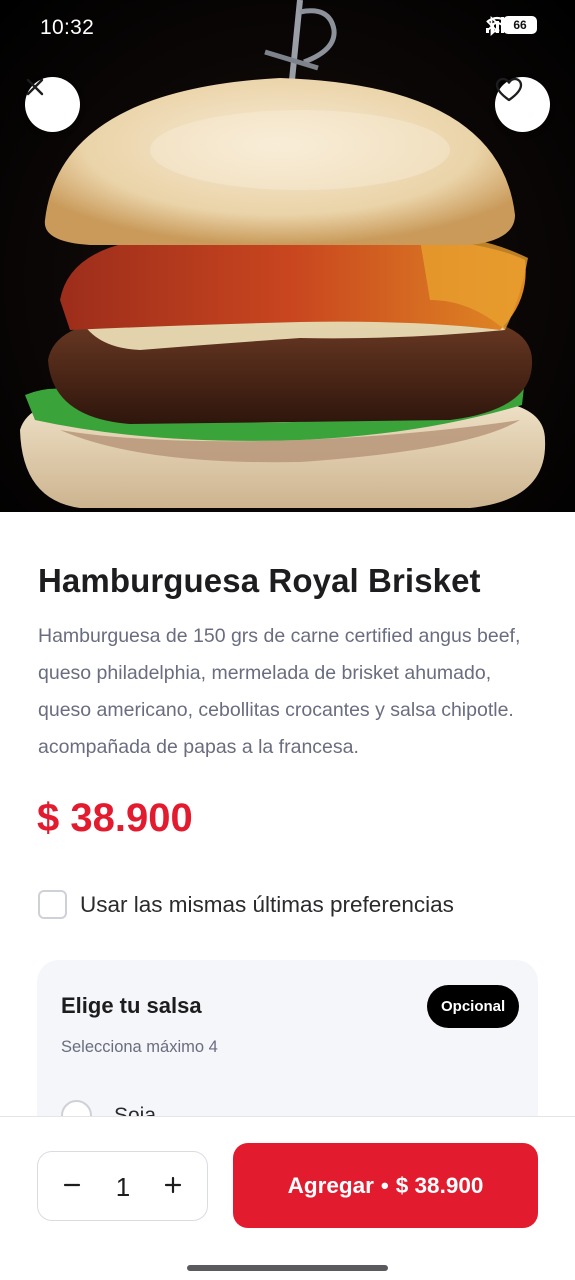  Describe the element at coordinates (131, 1005) in the screenshot. I see `sauce-section-title: Elige tu salsa` at that location.